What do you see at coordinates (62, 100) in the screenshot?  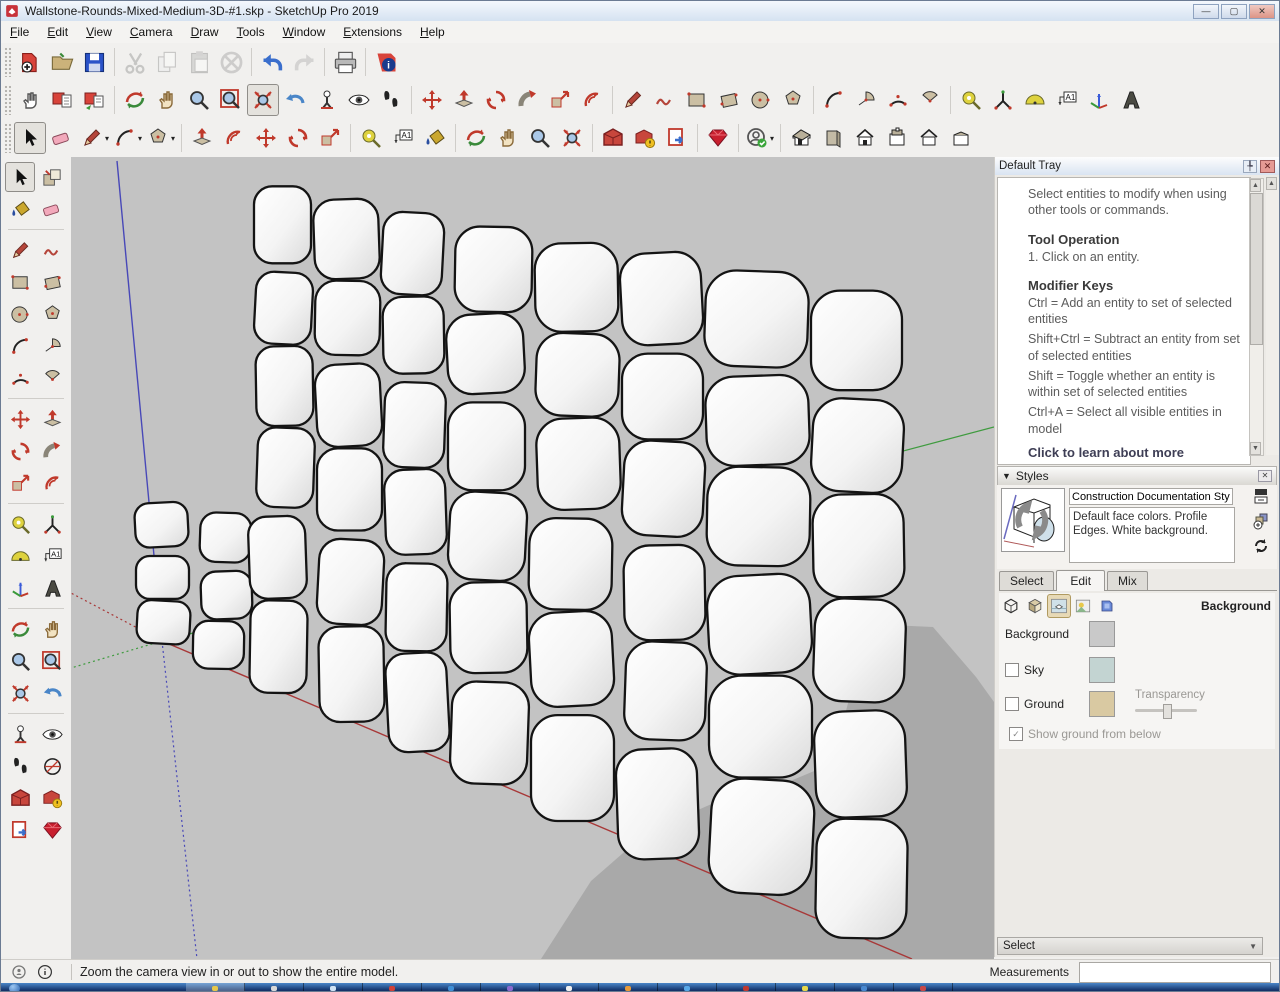 I see `component-options-button` at bounding box center [62, 100].